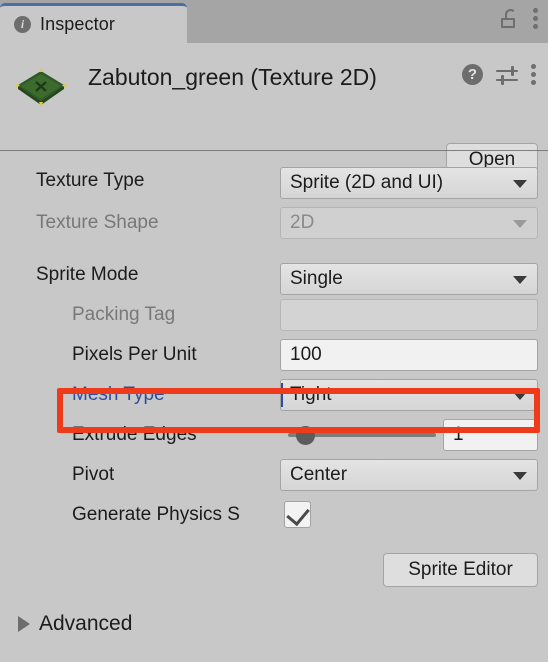  I want to click on row-mesh-type: Mesh Type Tight, so click(274, 395).